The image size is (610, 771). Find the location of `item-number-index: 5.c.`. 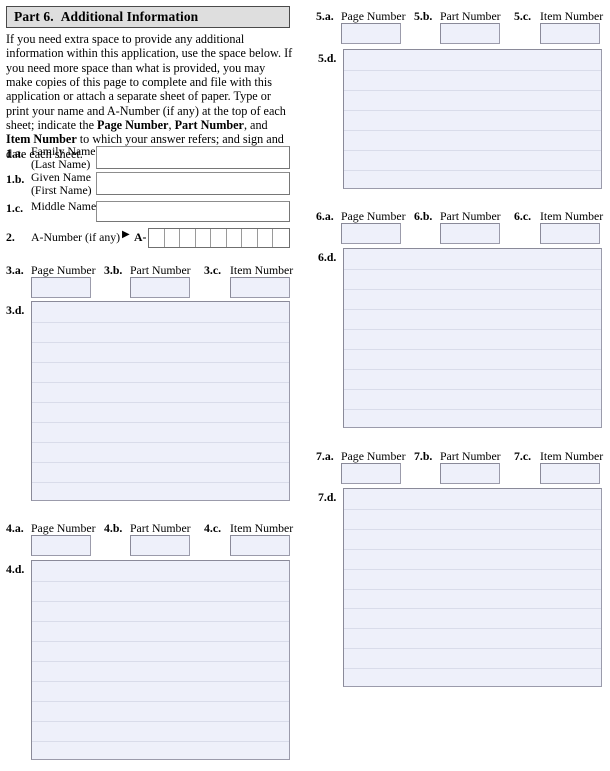

item-number-index: 5.c. is located at coordinates (523, 16).